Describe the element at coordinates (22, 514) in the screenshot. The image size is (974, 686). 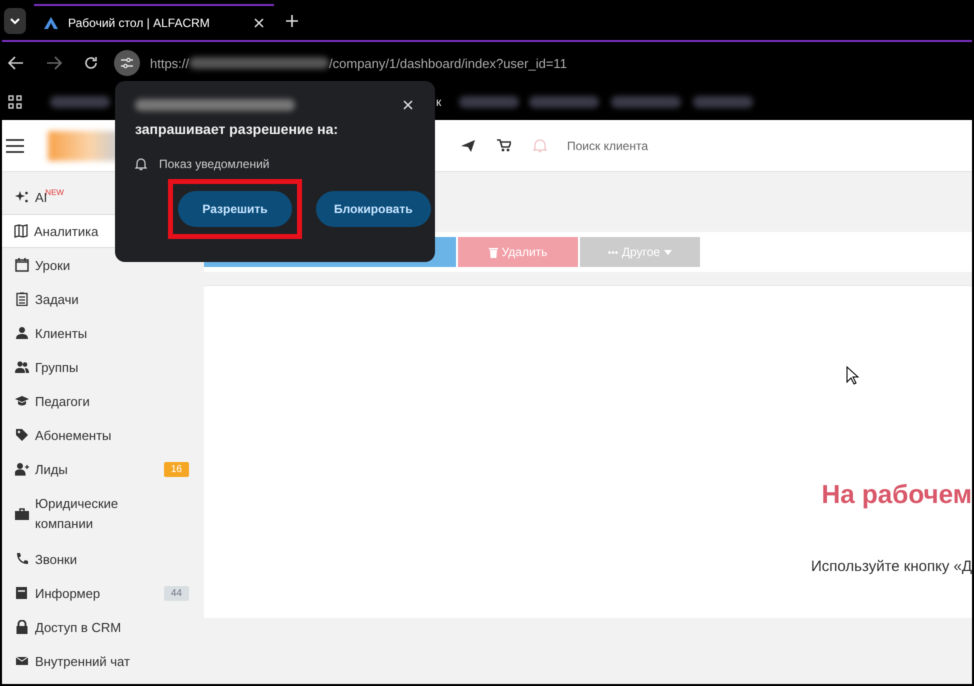
I see `briefcase-icon` at that location.